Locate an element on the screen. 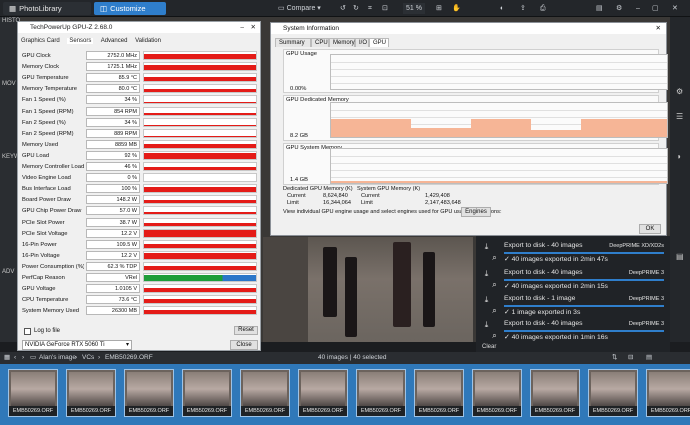  sensor-value: 109.5 W is located at coordinates (113, 244).